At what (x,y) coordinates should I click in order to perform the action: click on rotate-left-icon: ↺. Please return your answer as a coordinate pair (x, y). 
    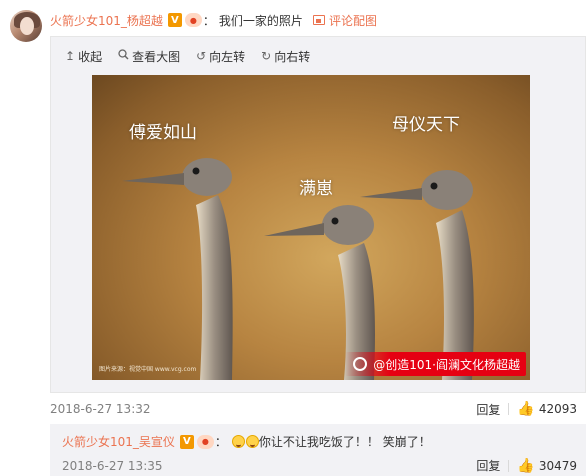
    Looking at the image, I should click on (201, 56).